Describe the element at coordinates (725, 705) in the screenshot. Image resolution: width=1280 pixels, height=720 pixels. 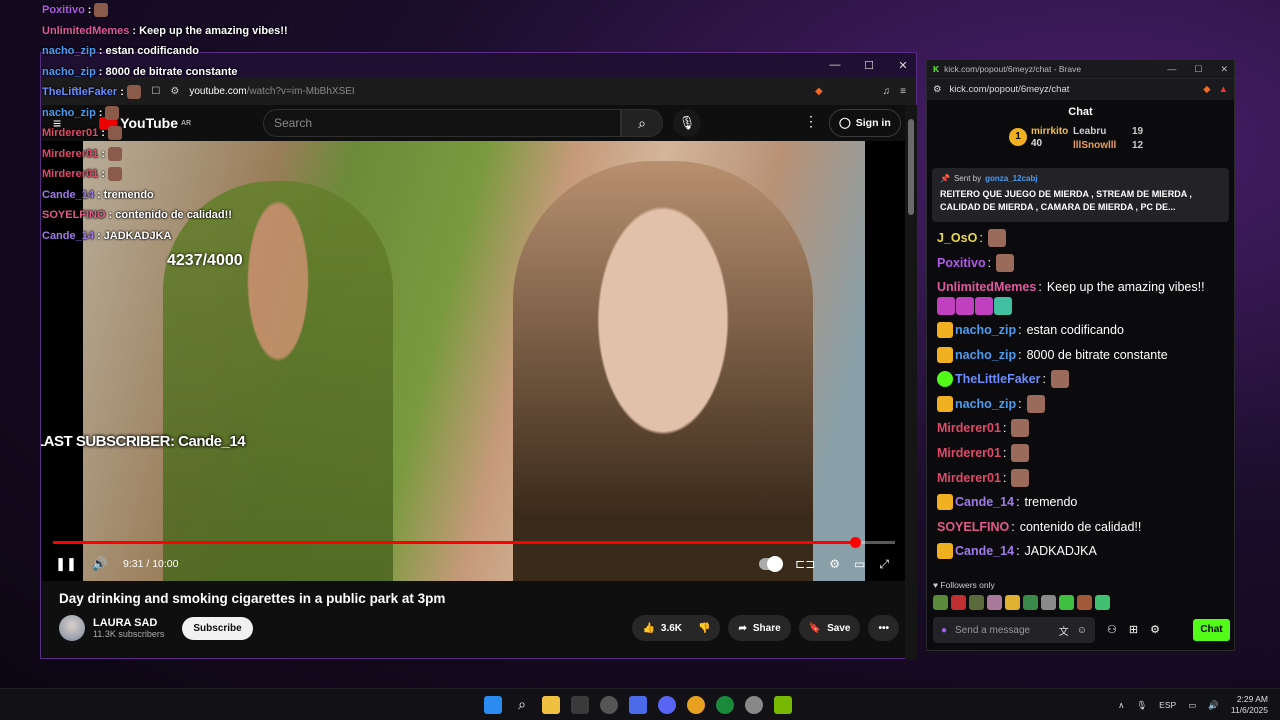
I see `xbox-icon` at that location.